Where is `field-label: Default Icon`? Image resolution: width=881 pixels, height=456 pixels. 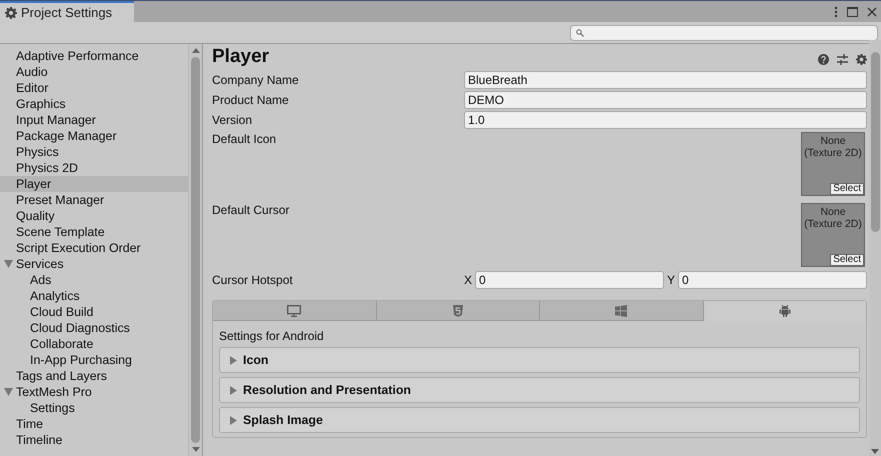
field-label: Default Icon is located at coordinates (245, 139).